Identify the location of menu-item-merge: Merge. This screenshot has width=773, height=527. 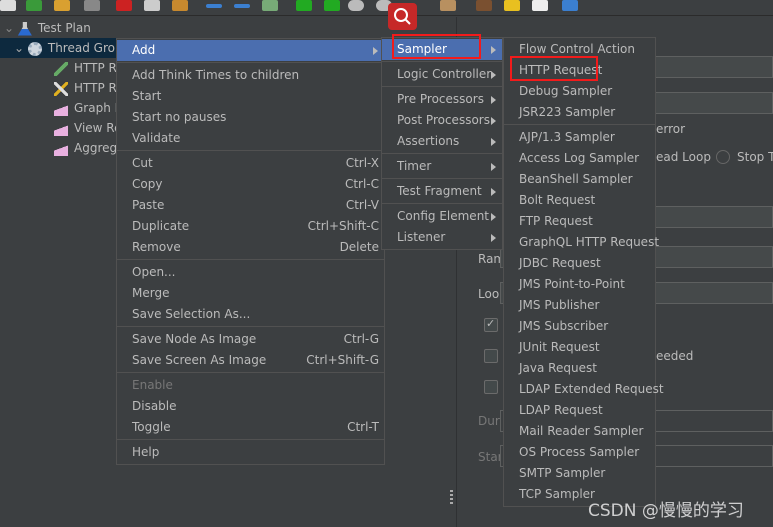
(250, 293).